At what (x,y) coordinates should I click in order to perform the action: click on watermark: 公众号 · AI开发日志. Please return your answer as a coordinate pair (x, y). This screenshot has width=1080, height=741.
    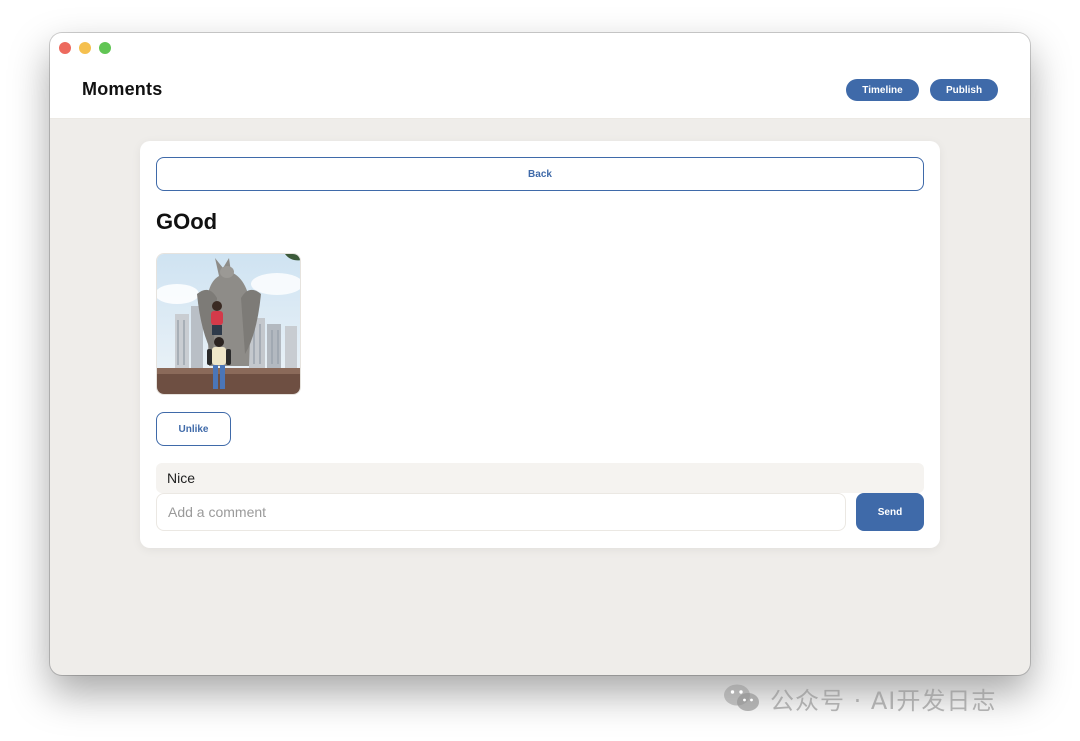
    Looking at the image, I should click on (859, 698).